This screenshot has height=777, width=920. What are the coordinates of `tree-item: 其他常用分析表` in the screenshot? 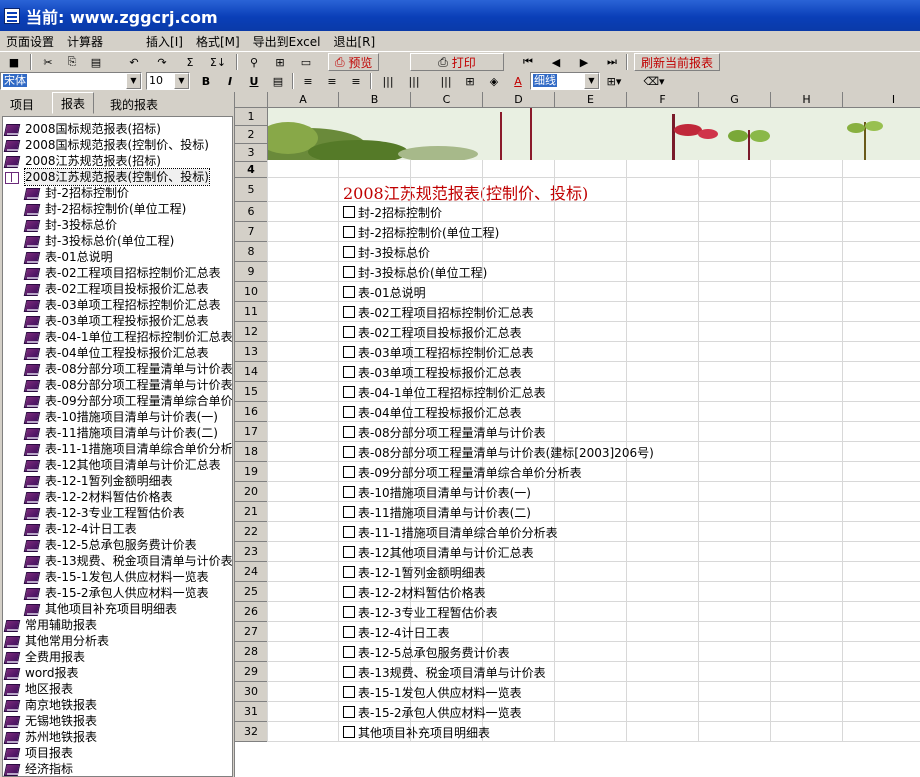 It's located at (57, 641).